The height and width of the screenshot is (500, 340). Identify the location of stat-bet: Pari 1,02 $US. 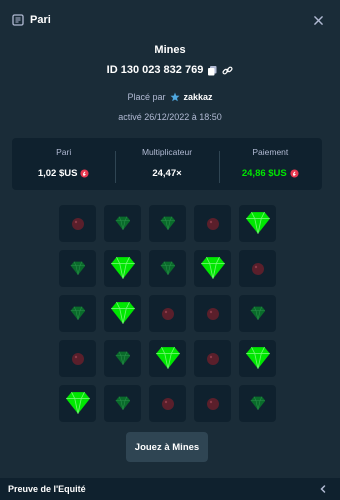
(63, 164).